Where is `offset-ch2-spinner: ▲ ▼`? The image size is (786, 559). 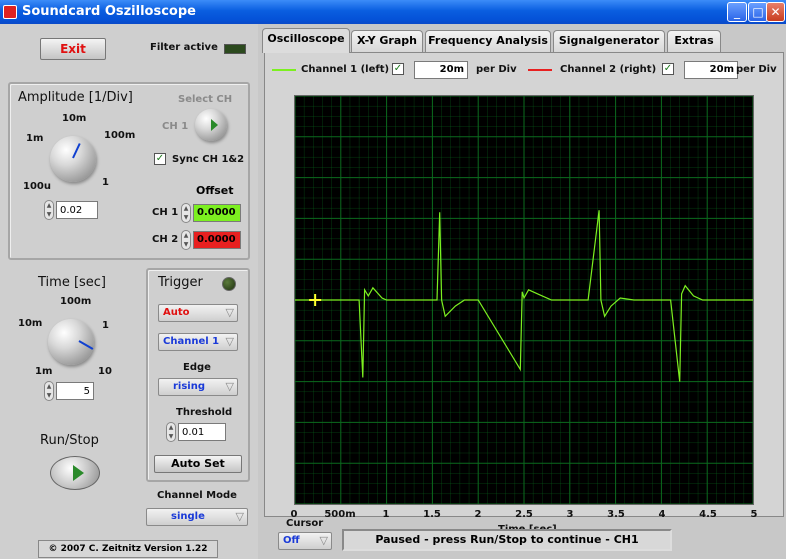
offset-ch2-spinner: ▲ ▼ is located at coordinates (186, 240).